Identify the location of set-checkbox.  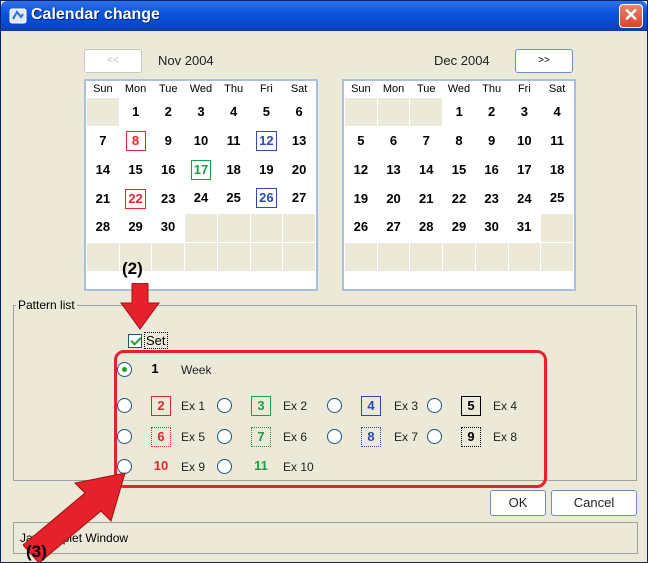
(135, 340).